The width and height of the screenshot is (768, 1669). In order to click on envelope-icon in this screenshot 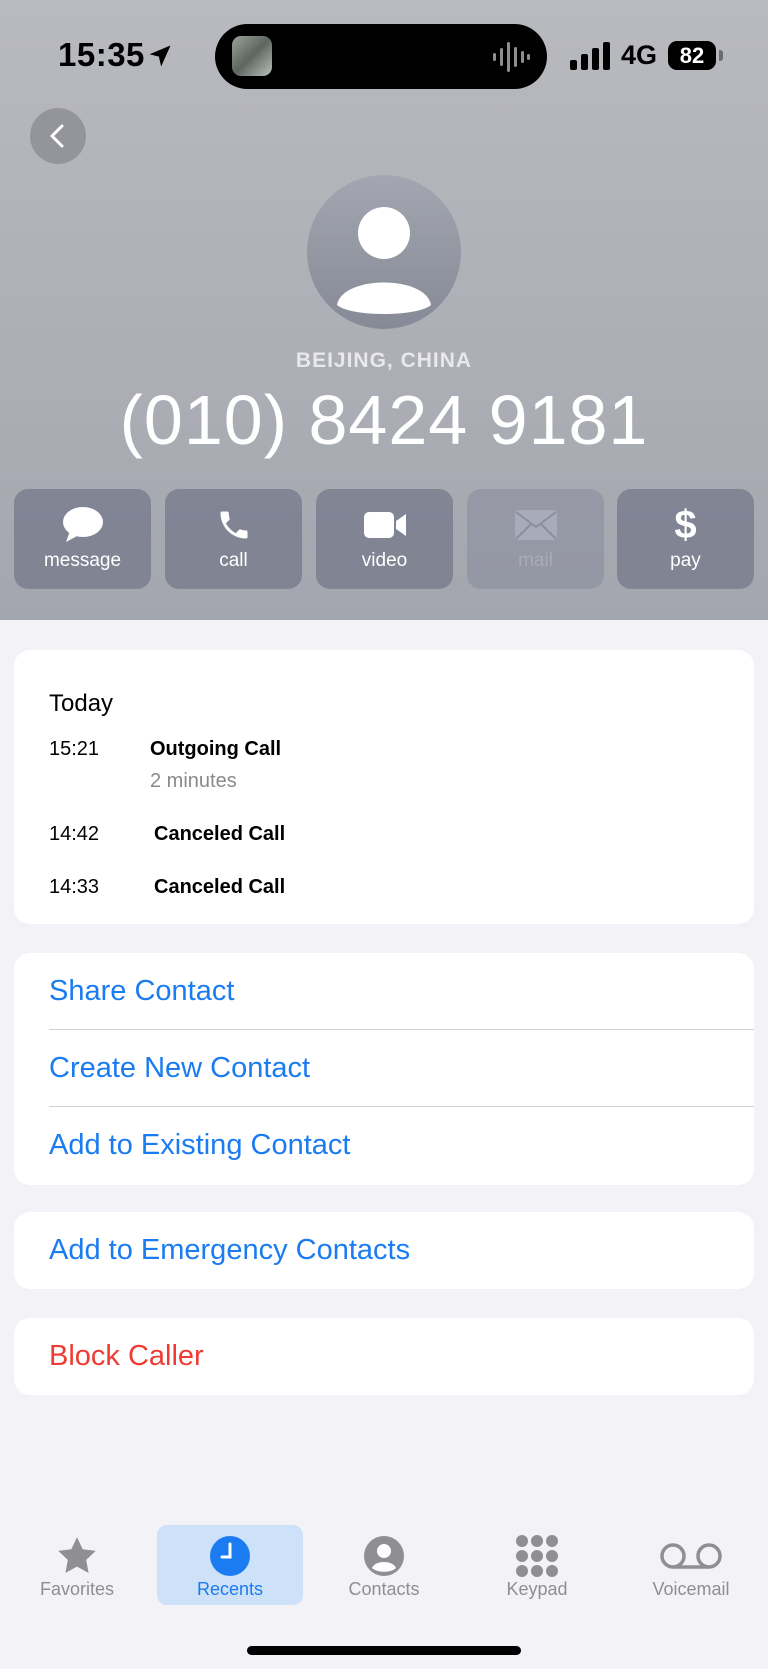, I will do `click(535, 525)`.